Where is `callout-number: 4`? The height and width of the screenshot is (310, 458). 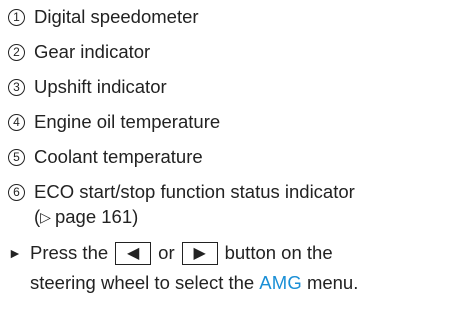
callout-number: 4 is located at coordinates (16, 122).